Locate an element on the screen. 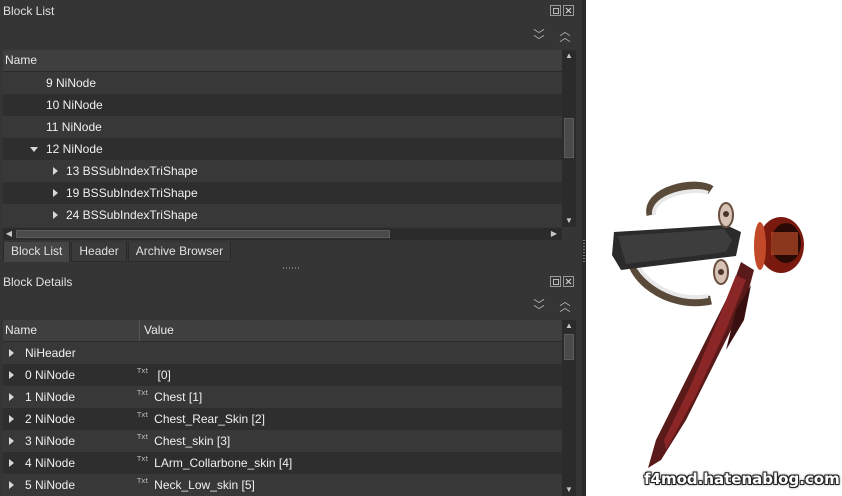  block-details-row-value: Txt Chest [1] is located at coordinates (169, 397).